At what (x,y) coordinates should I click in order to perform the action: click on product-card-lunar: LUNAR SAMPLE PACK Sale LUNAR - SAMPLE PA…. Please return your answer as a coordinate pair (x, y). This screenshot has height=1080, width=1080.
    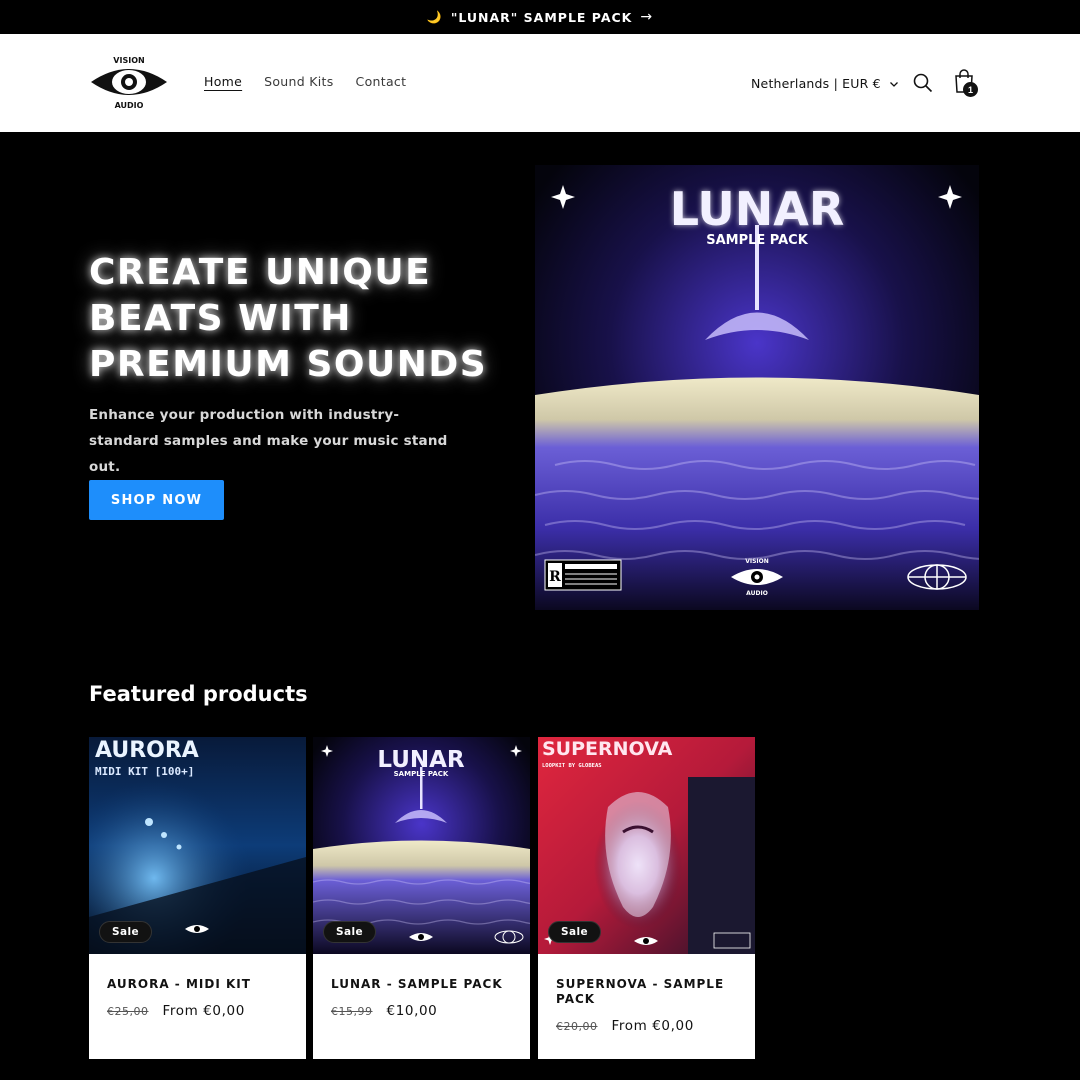
    Looking at the image, I should click on (421, 898).